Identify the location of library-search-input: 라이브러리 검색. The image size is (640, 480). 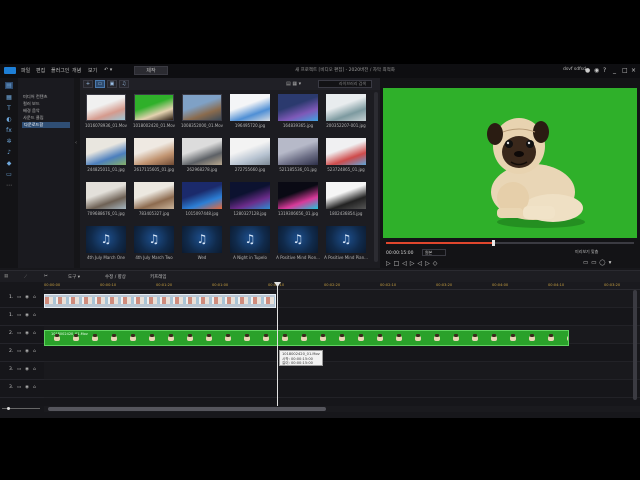
(345, 84).